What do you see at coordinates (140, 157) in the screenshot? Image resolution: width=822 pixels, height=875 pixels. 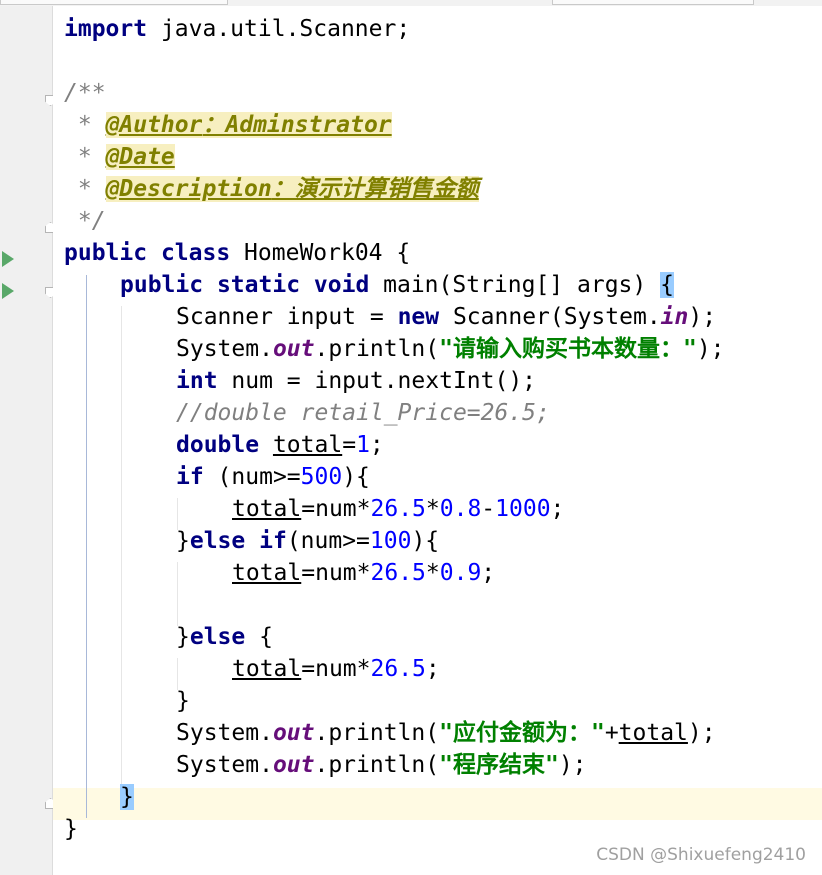 I see `doc-tag-date: @Date` at bounding box center [140, 157].